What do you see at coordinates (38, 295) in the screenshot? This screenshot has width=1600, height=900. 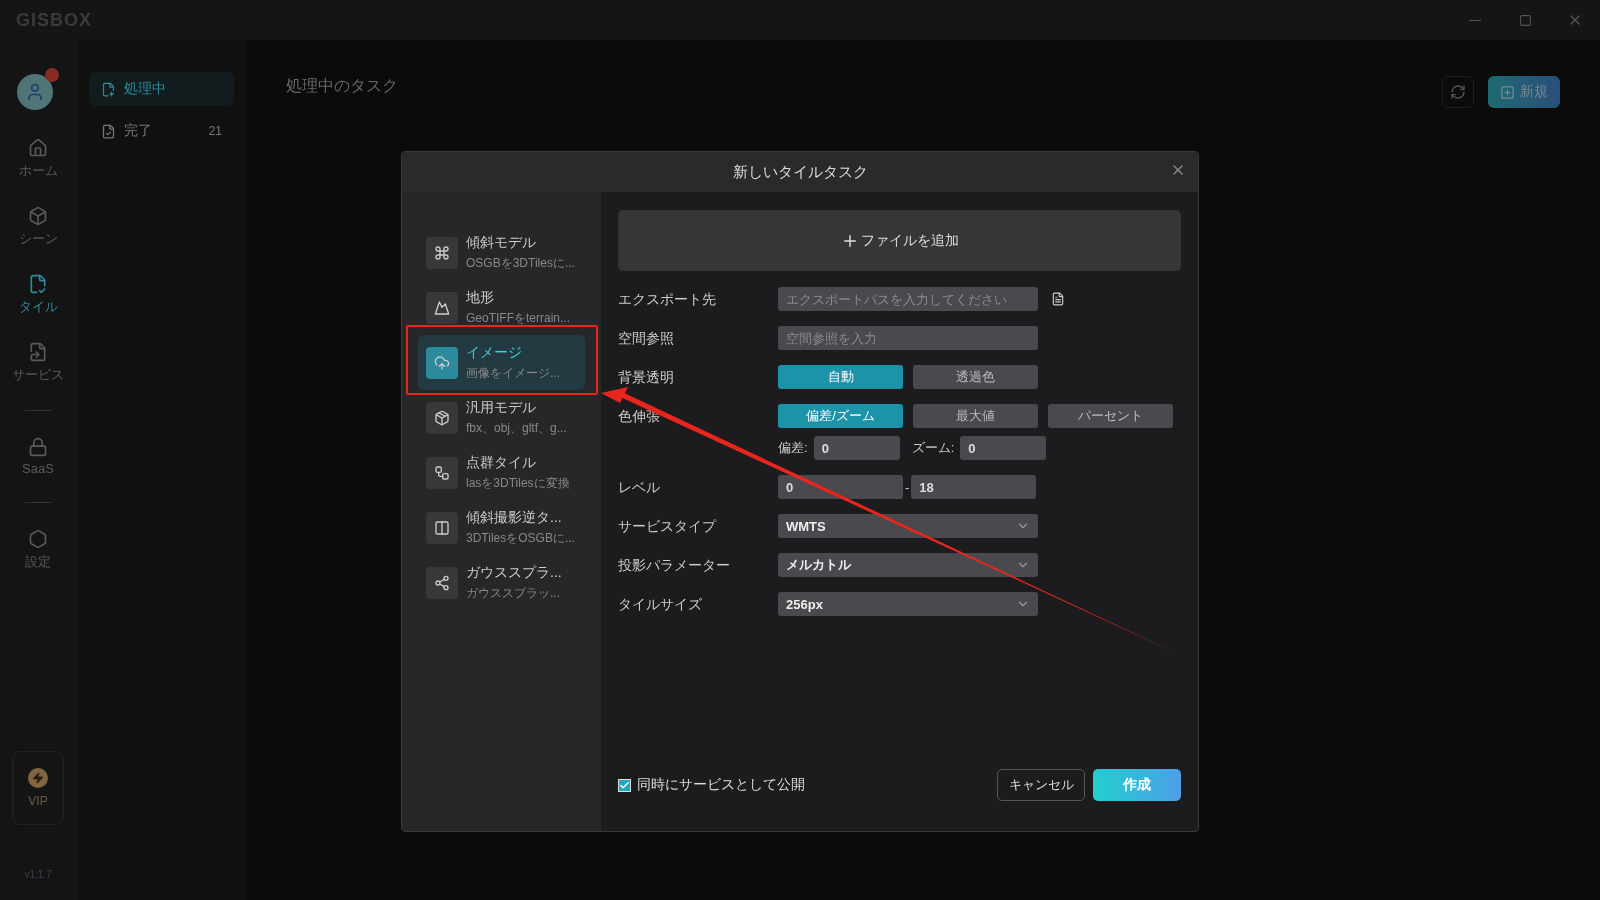 I see `nav-item: タイル` at bounding box center [38, 295].